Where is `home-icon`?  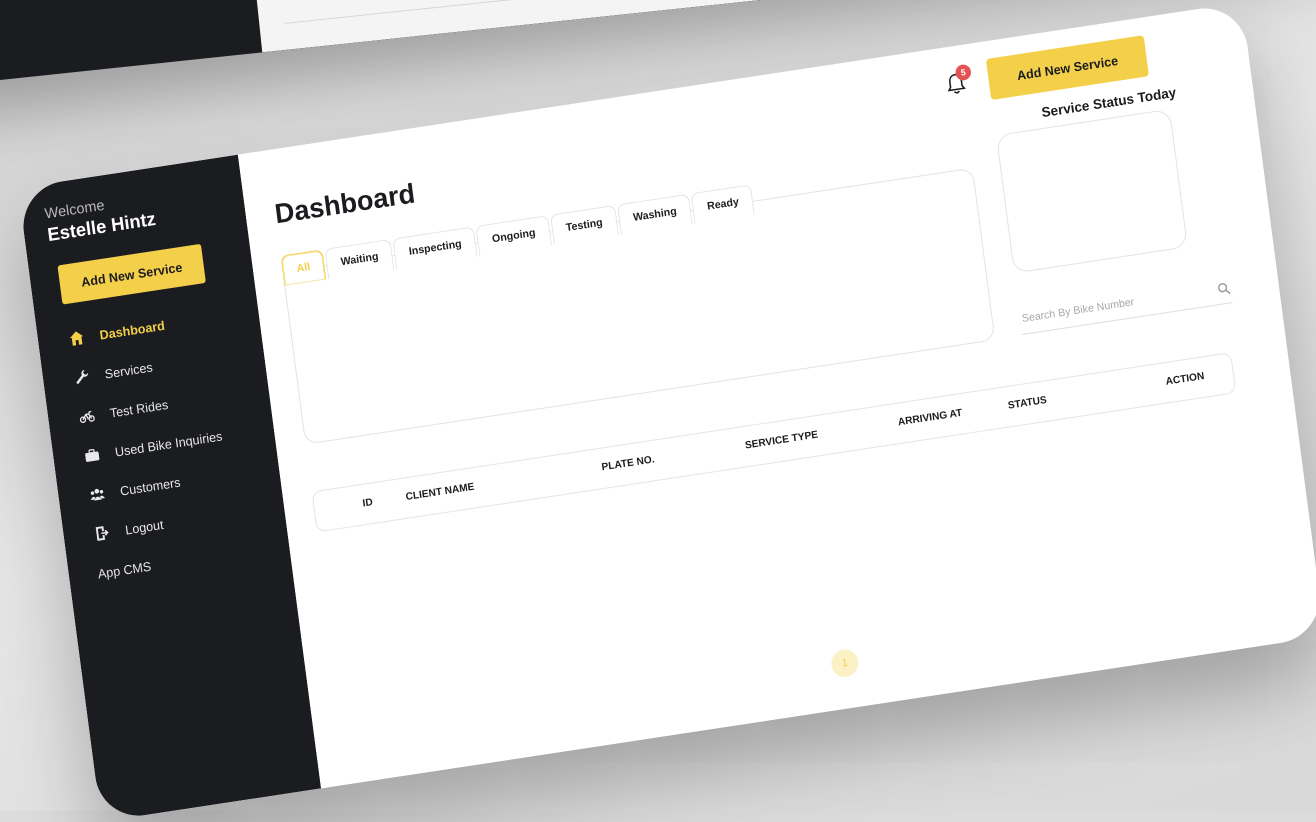 home-icon is located at coordinates (76, 338).